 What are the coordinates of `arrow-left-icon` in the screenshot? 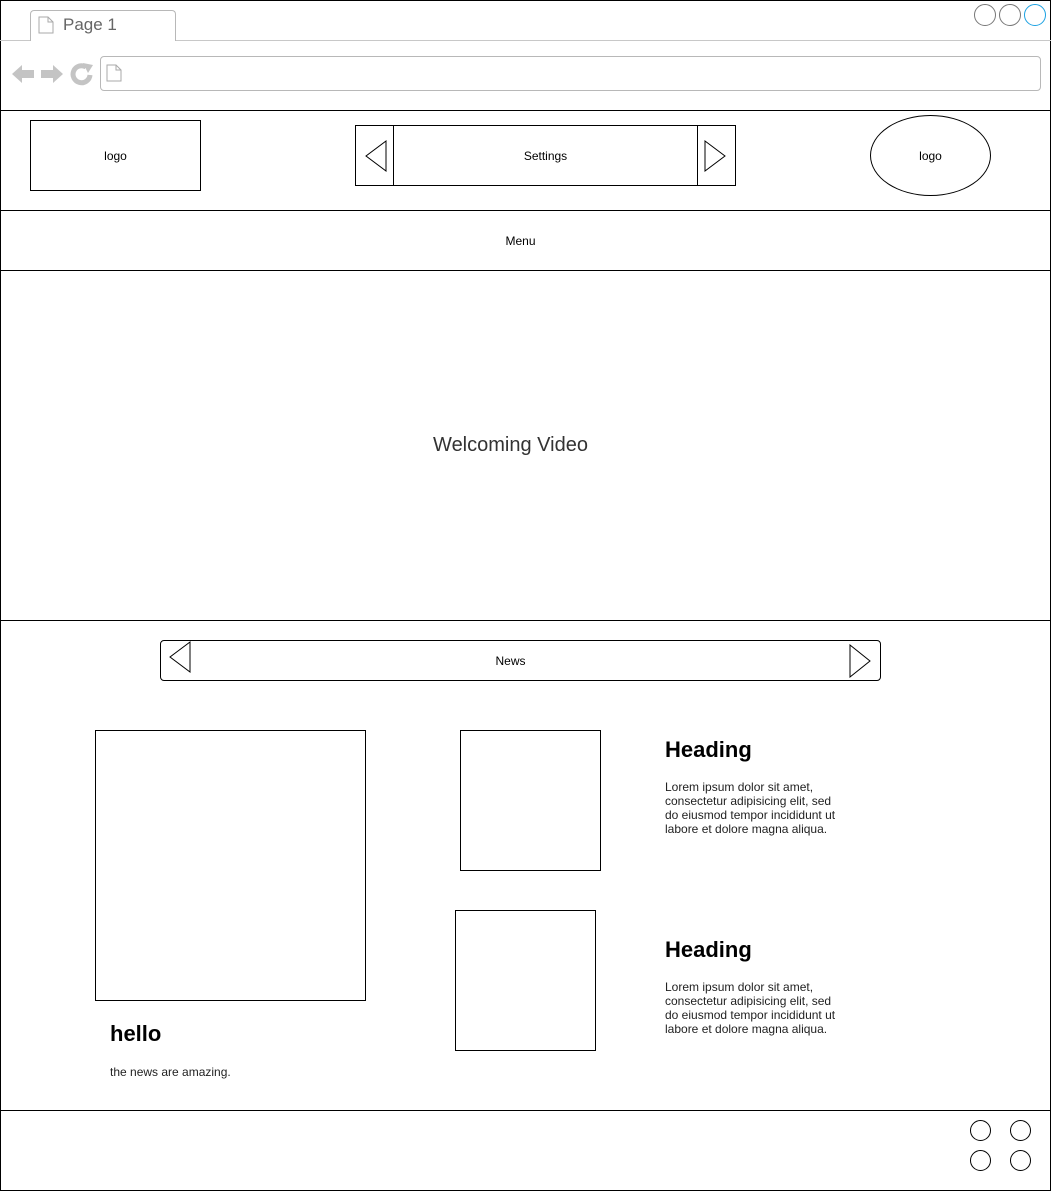 It's located at (23, 74).